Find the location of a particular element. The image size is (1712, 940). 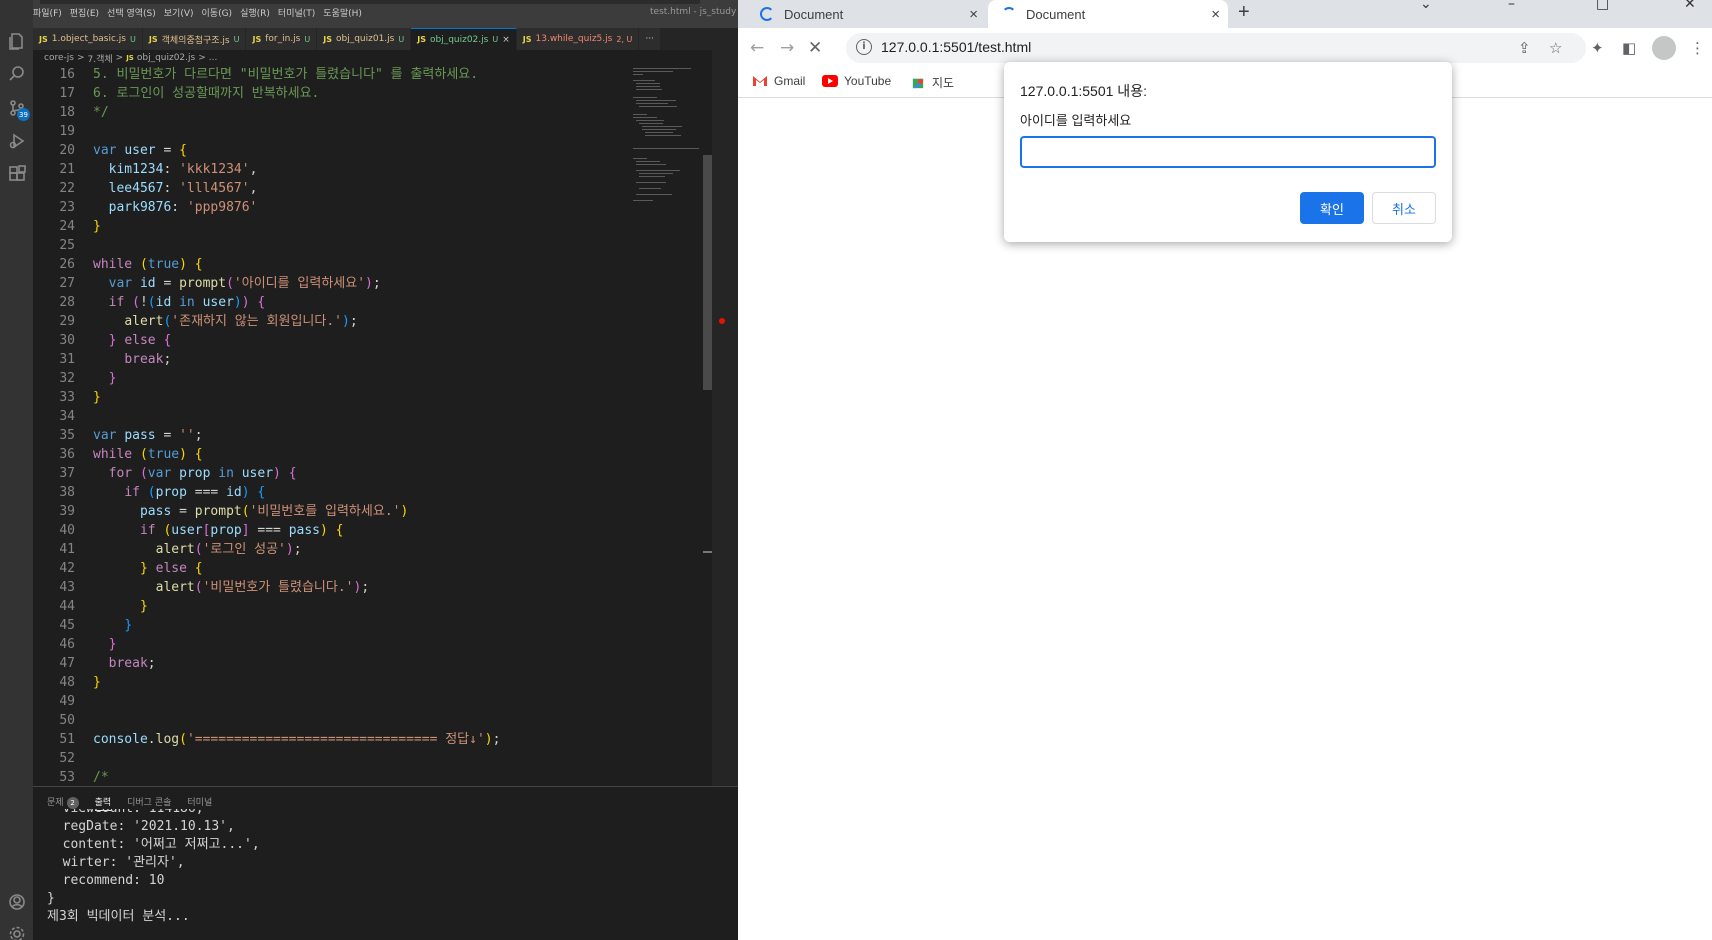

tab-object-basic: JS 1.object_basic.js U is located at coordinates (88, 39).